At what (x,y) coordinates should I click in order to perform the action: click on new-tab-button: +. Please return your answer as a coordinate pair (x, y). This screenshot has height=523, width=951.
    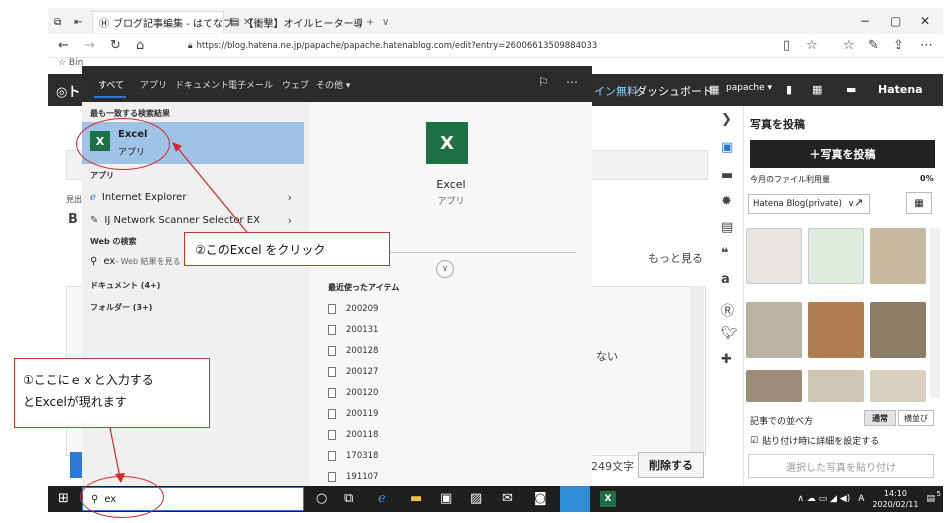
    Looking at the image, I should click on (370, 22).